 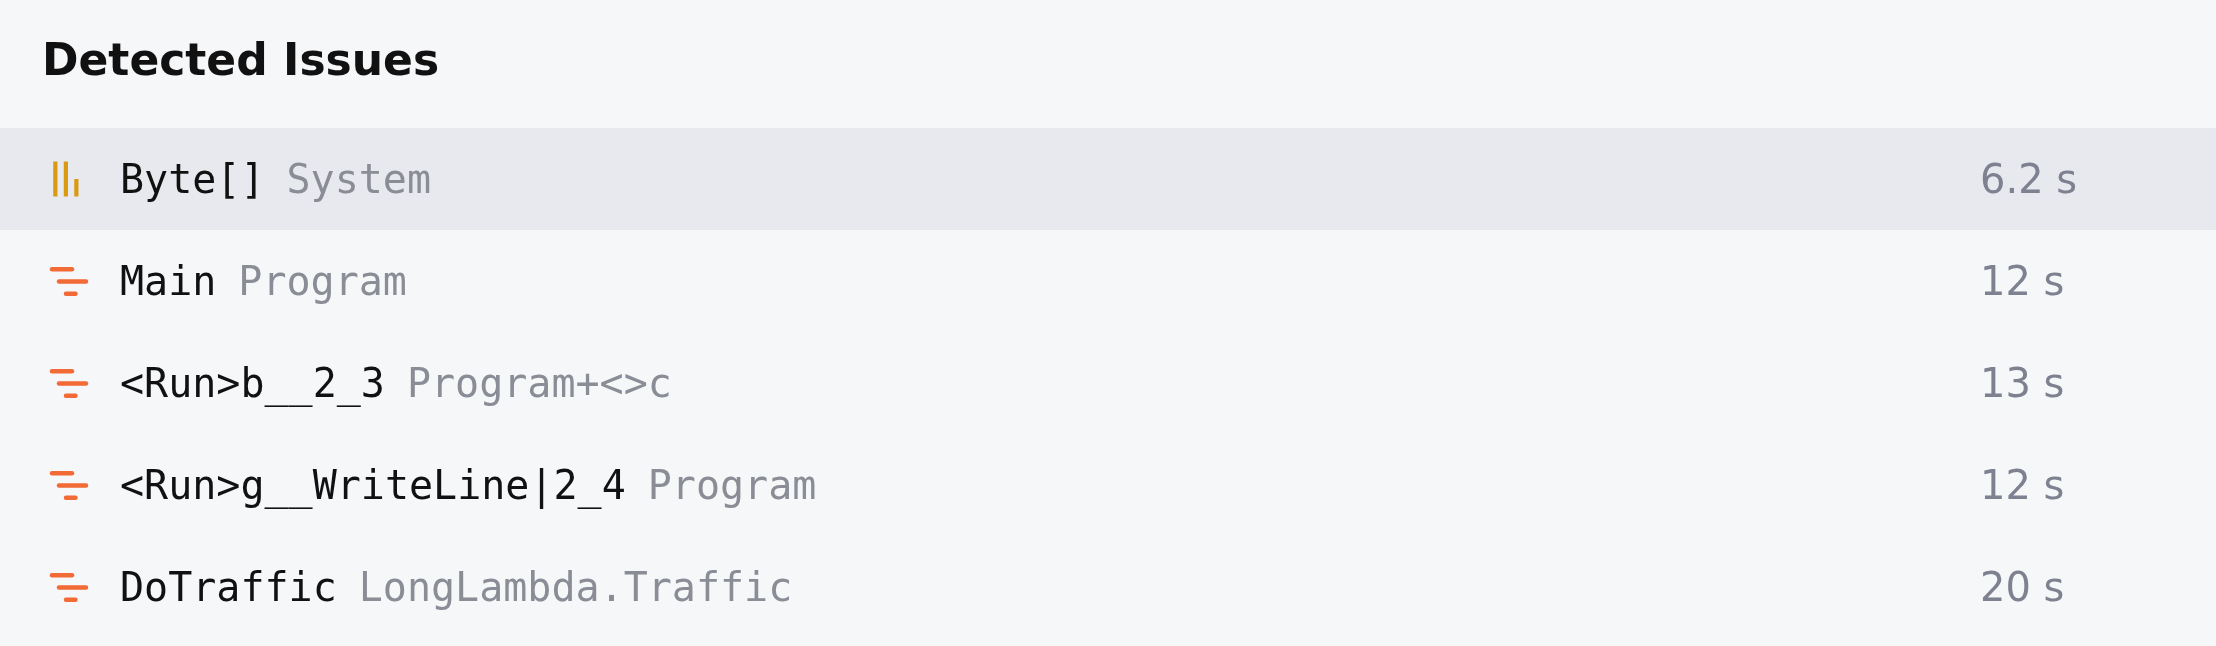 I want to click on class-name: System, so click(x=358, y=179).